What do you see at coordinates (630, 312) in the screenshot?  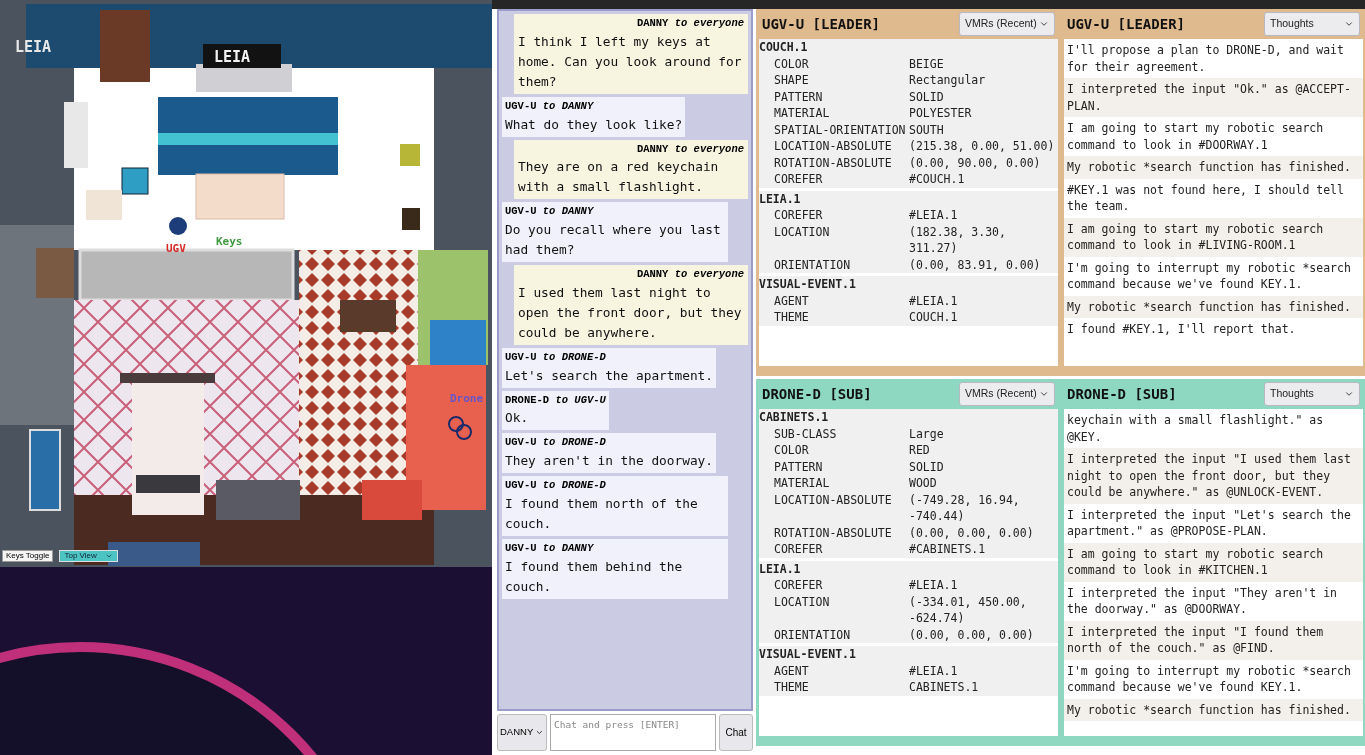 I see `message-text: I used them last night to open the front door, but they could be anywhere.` at bounding box center [630, 312].